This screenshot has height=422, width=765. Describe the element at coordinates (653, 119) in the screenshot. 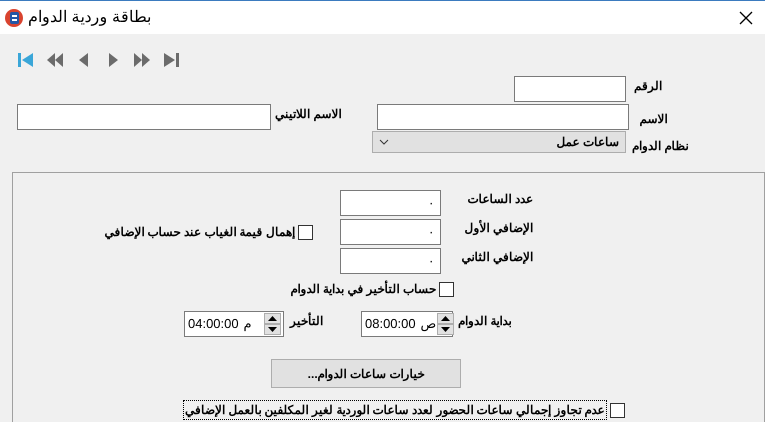

I see `field-label: الاسم` at that location.